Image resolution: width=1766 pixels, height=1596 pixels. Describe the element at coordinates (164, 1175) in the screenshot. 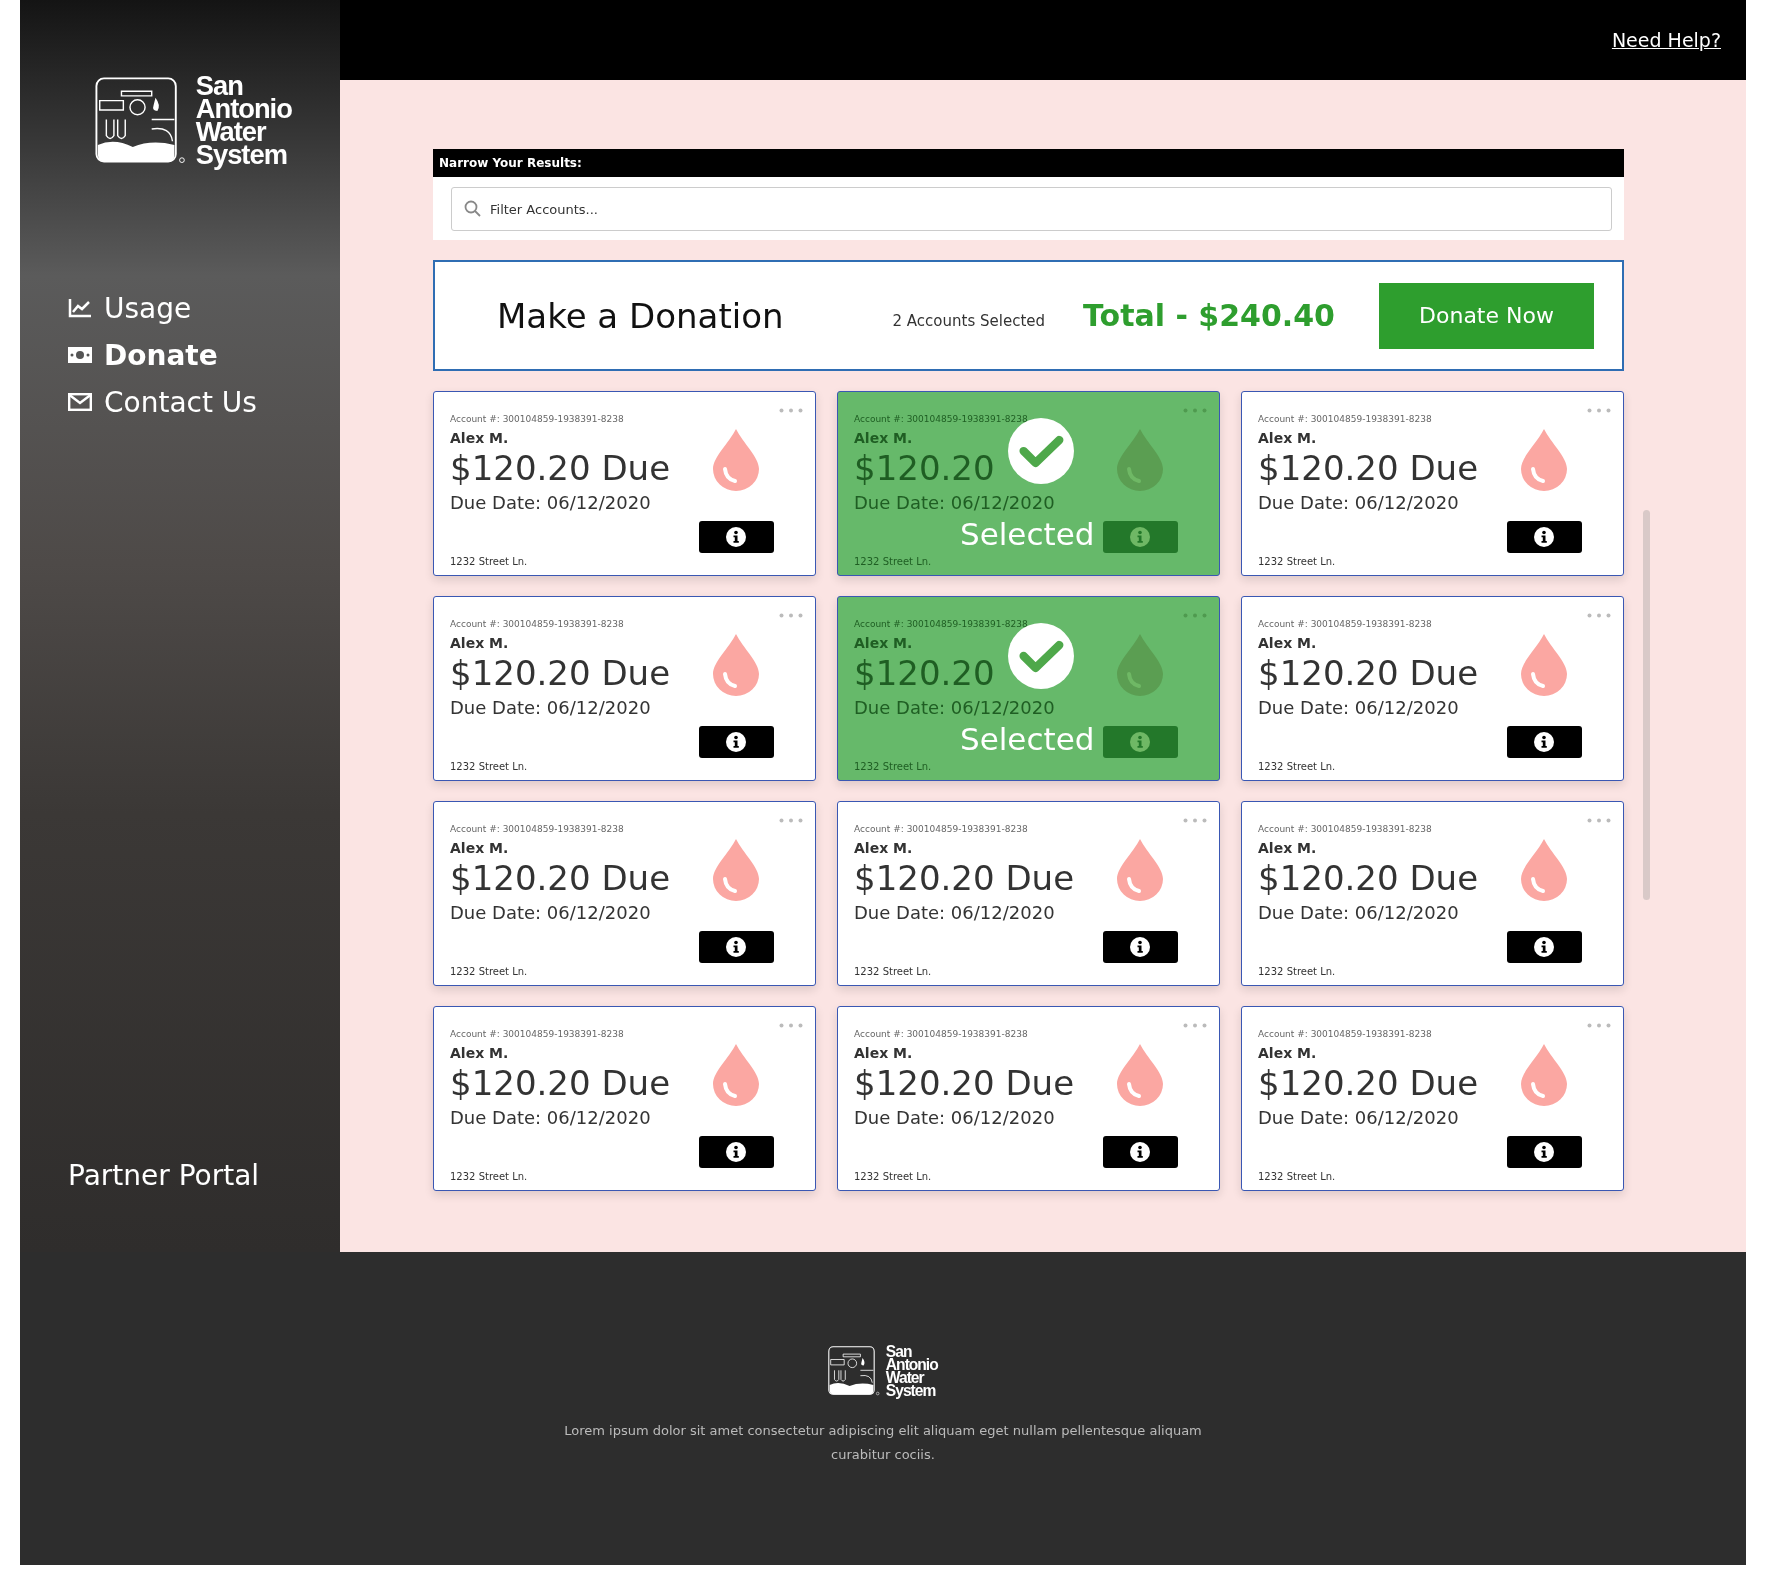

I see `portal-title: Partner Portal` at that location.